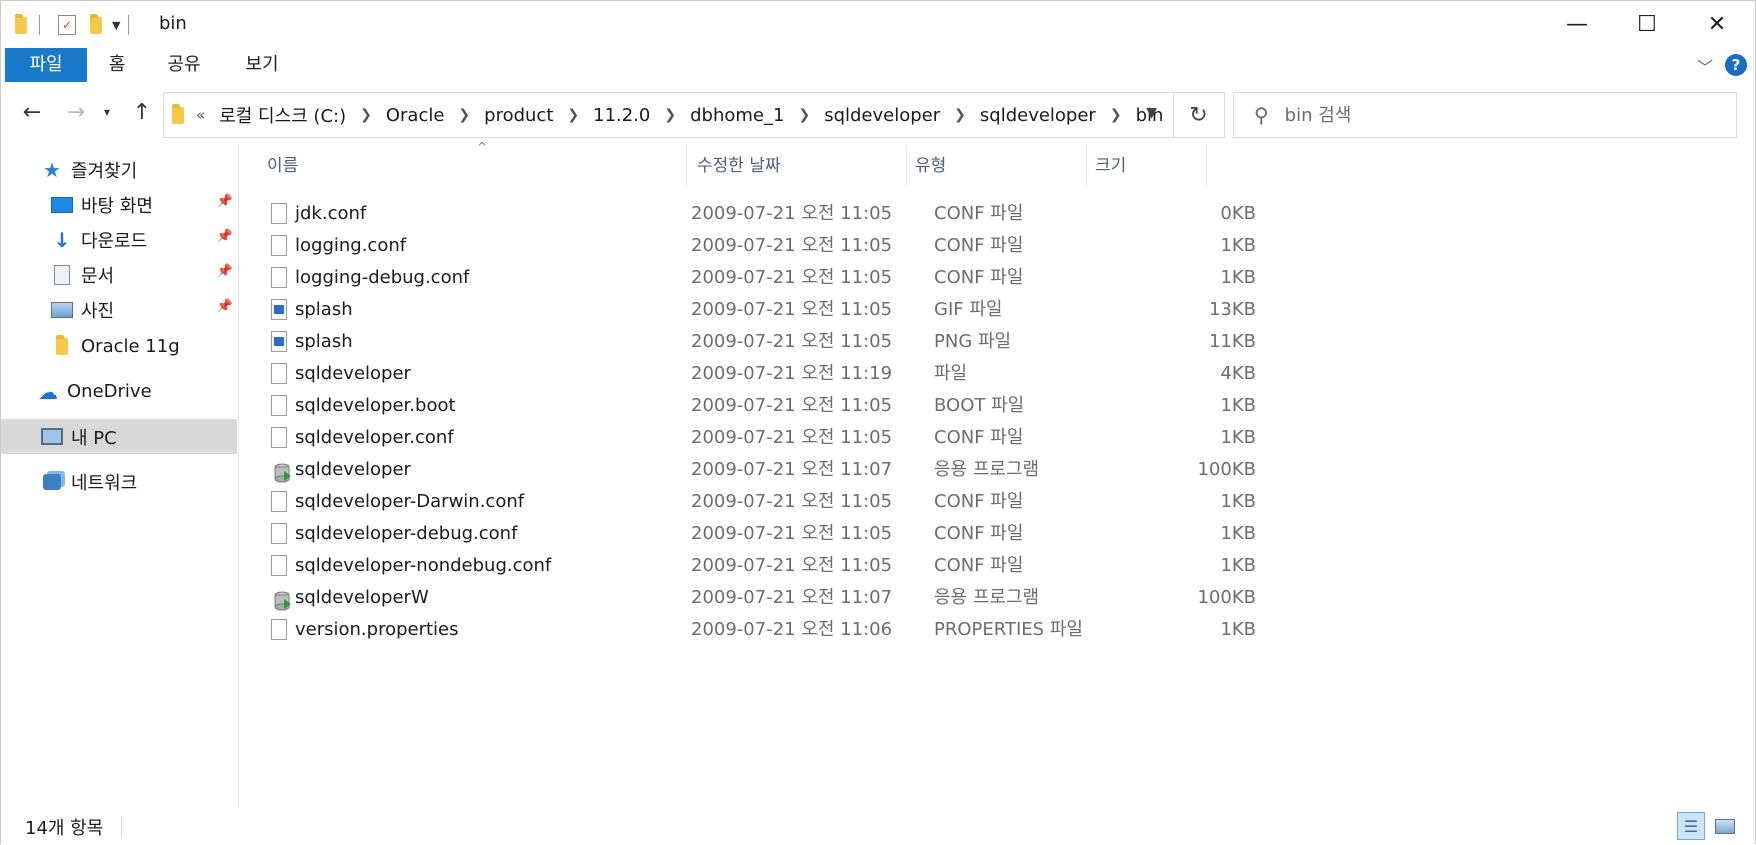 The image size is (1756, 845). Describe the element at coordinates (1705, 66) in the screenshot. I see `expand-ribbon-chevron-icon: ﹀` at that location.